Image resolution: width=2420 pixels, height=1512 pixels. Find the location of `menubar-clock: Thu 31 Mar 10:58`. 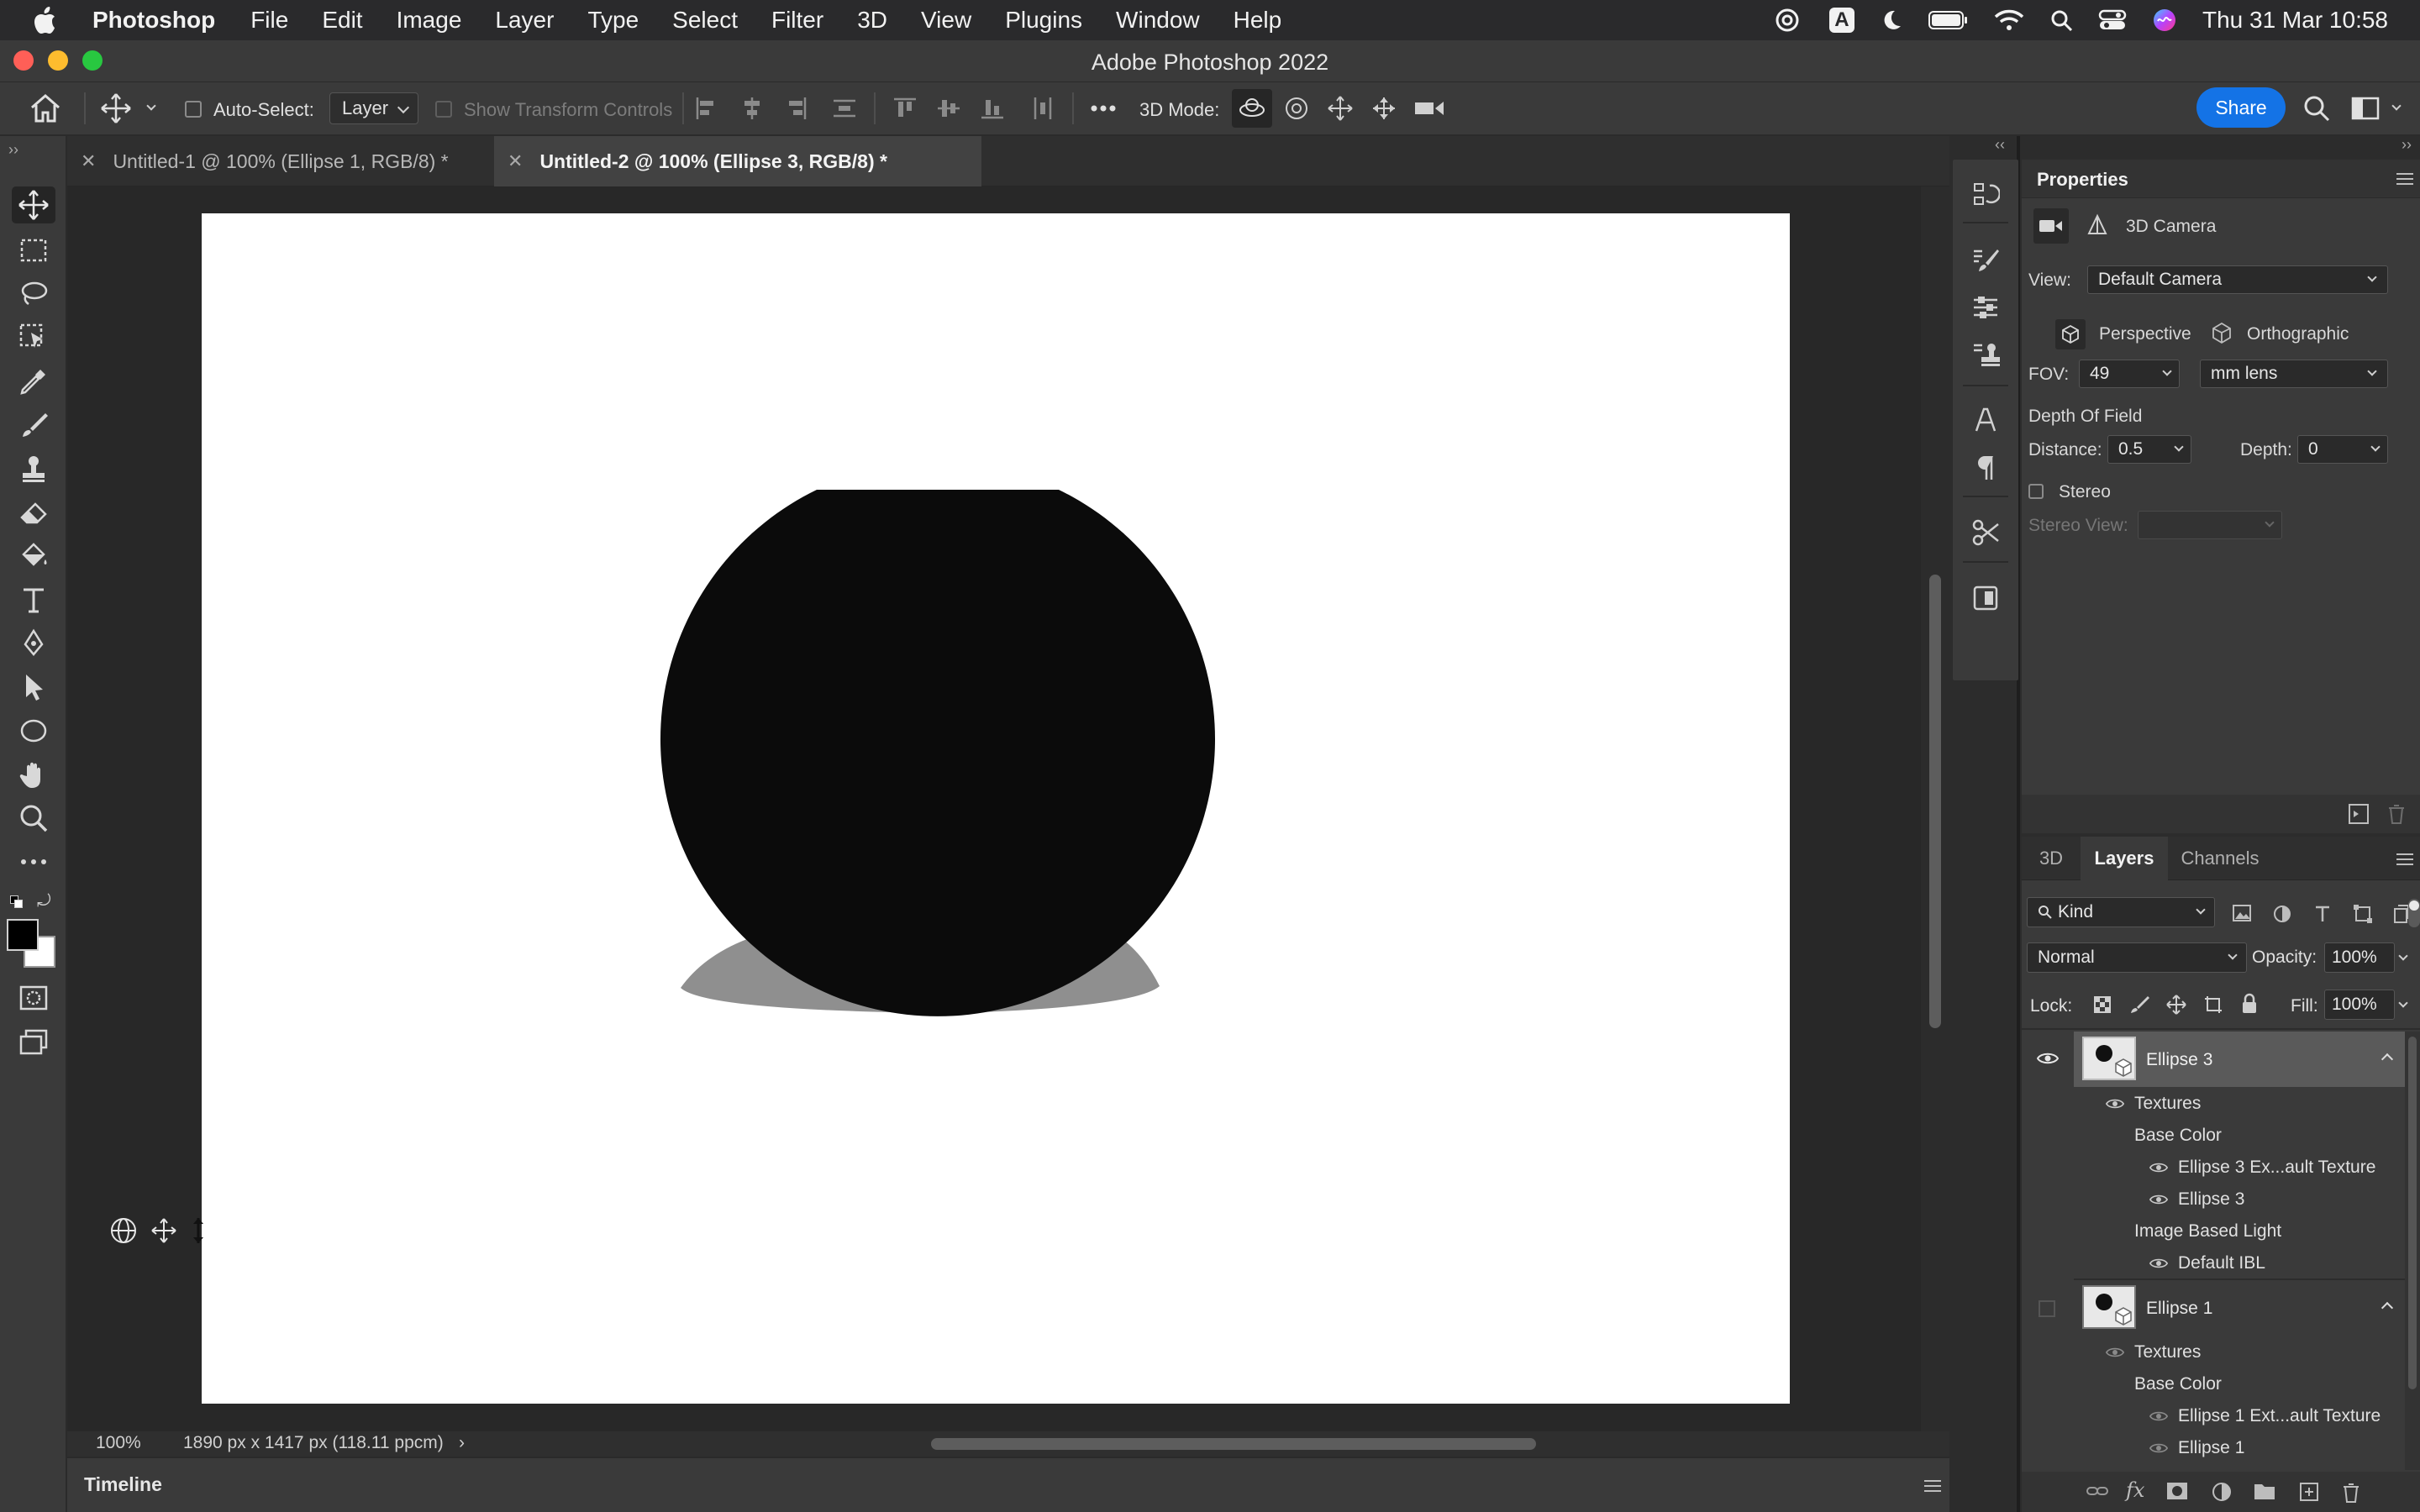

menubar-clock: Thu 31 Mar 10:58 is located at coordinates (2295, 20).